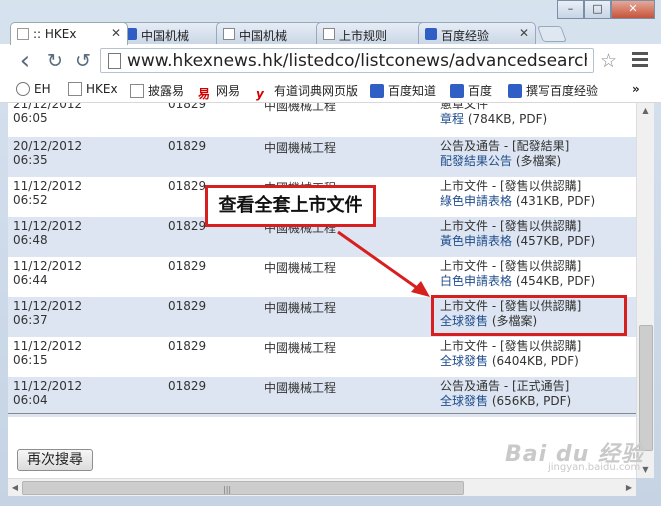 The image size is (661, 506). Describe the element at coordinates (464, 107) in the screenshot. I see `document-category: 憲章文件` at that location.